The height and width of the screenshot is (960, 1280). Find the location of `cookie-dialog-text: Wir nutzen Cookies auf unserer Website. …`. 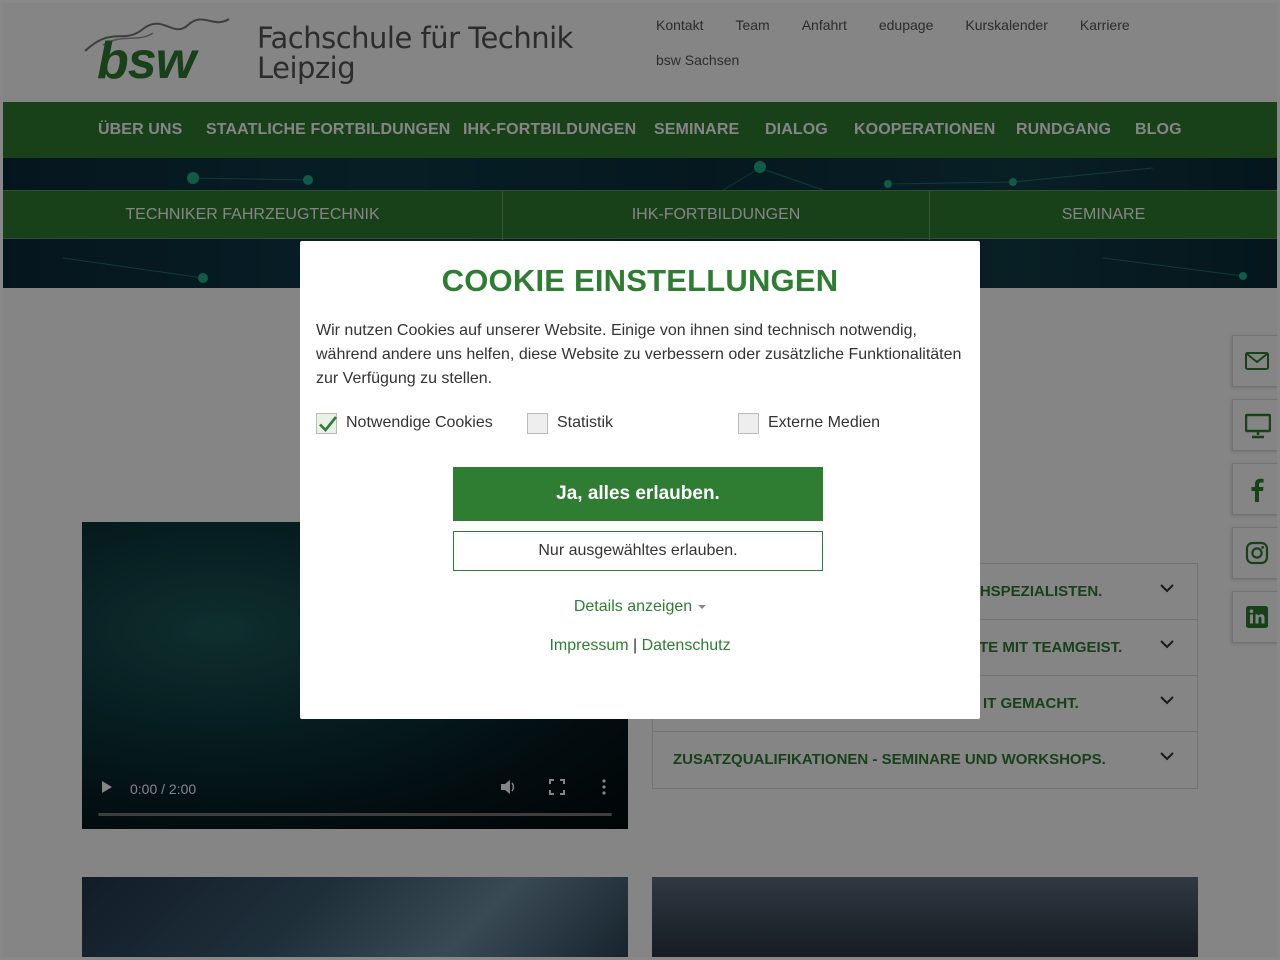

cookie-dialog-text: Wir nutzen Cookies auf unserer Website. … is located at coordinates (639, 354).